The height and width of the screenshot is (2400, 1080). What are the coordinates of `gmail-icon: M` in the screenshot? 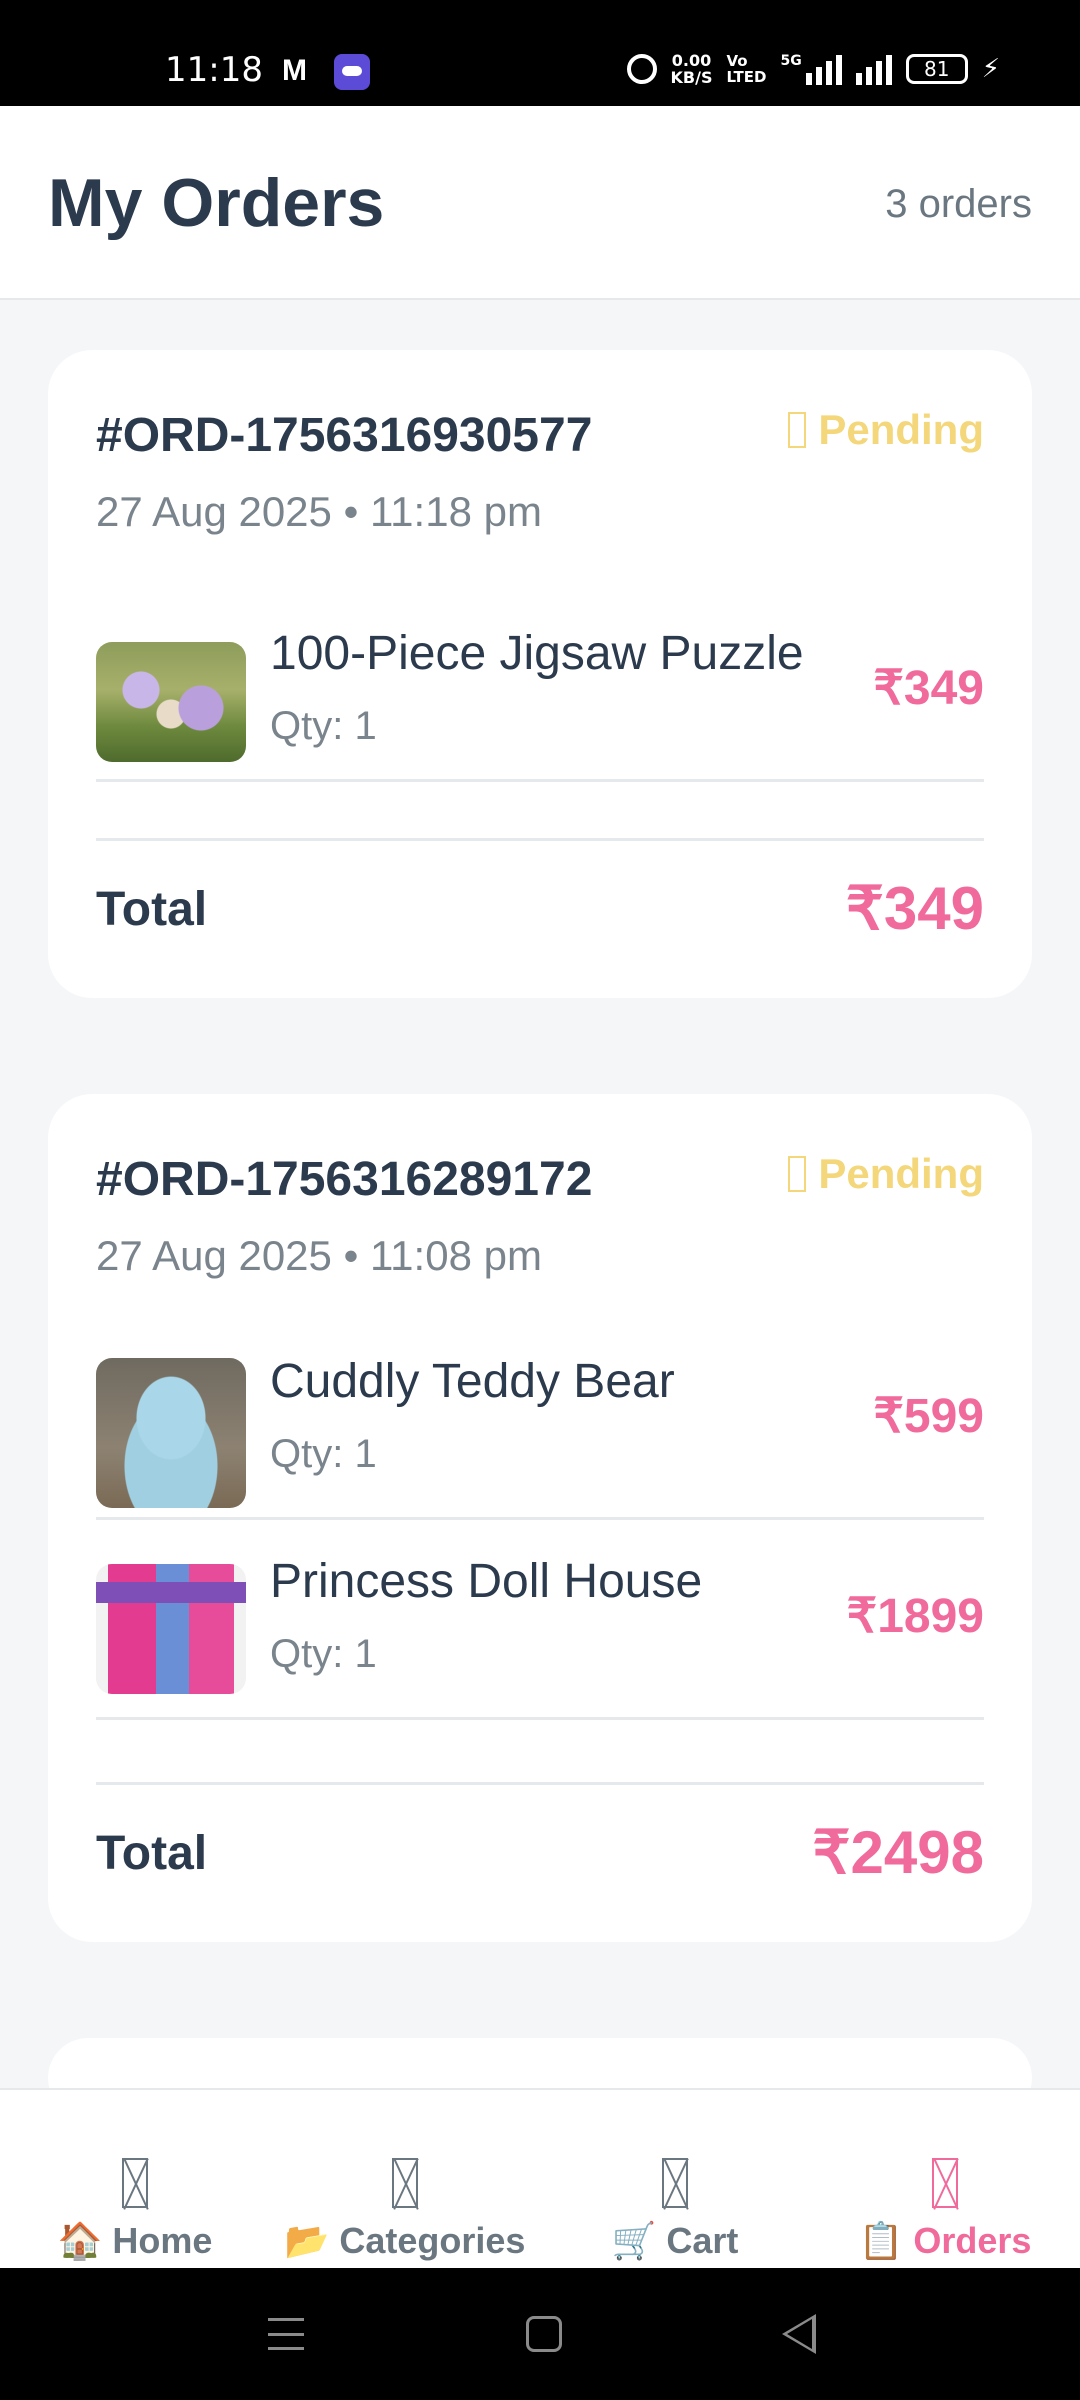 It's located at (294, 70).